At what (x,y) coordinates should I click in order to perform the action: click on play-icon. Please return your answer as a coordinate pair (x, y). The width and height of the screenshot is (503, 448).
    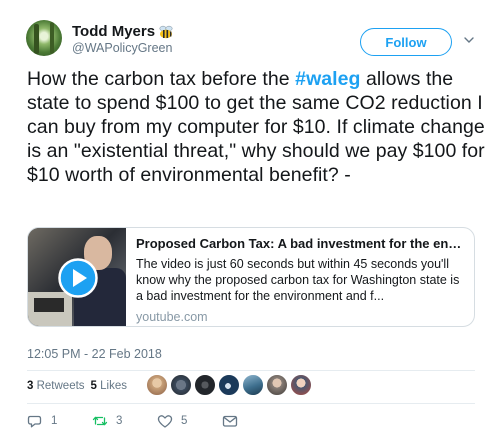
    Looking at the image, I should click on (78, 278).